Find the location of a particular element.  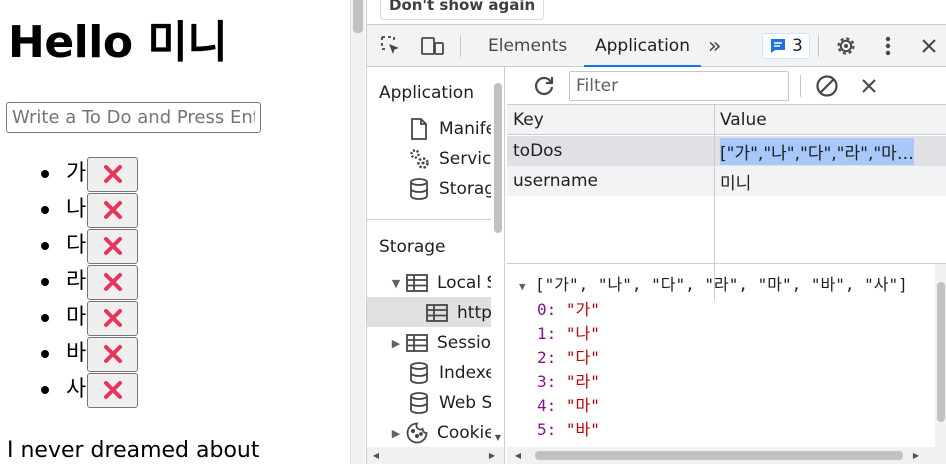

array-index: 1: is located at coordinates (547, 333).